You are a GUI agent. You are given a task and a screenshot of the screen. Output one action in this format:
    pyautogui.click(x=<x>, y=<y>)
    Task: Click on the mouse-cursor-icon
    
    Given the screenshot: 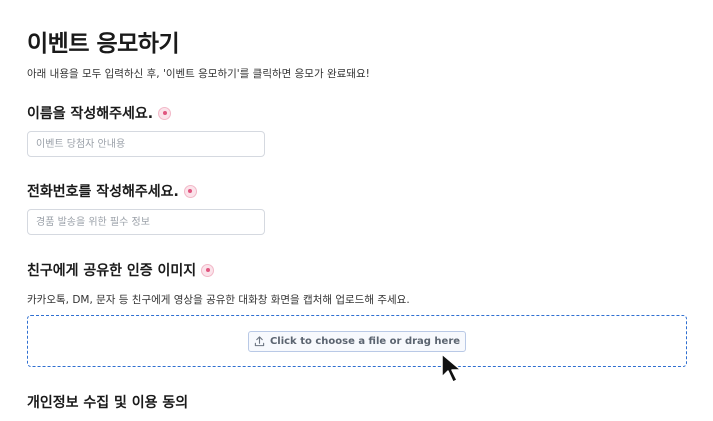 What is the action you would take?
    pyautogui.click(x=451, y=368)
    